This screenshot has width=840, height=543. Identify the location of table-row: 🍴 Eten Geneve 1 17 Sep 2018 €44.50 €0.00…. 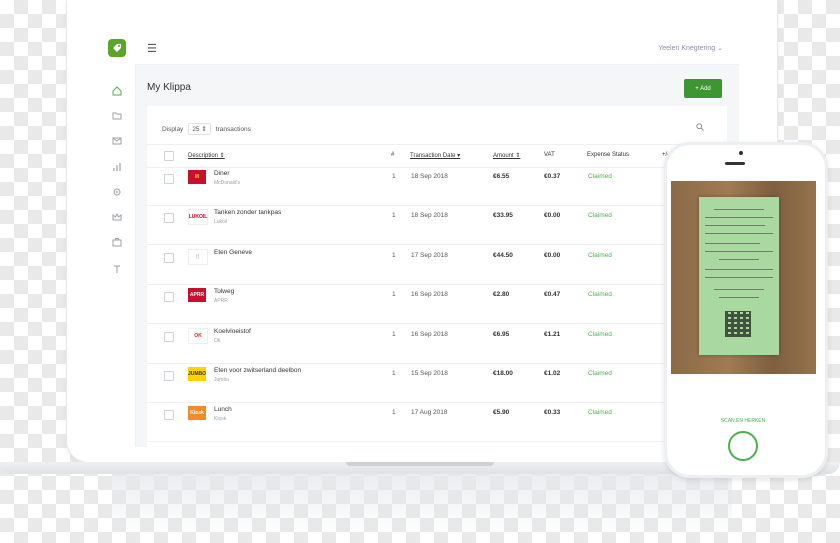
(437, 265).